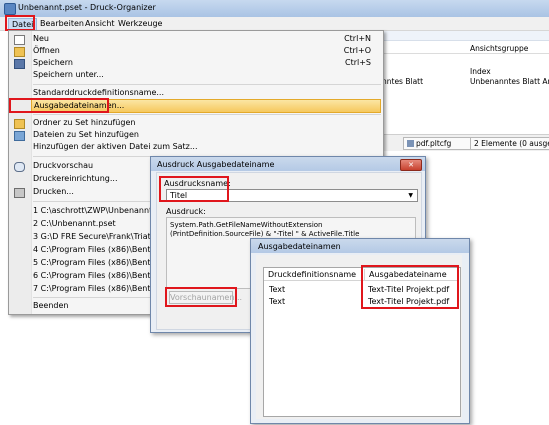 Image resolution: width=549 pixels, height=425 pixels. What do you see at coordinates (410, 195) in the screenshot?
I see `chevron-down-icon: ▼` at bounding box center [410, 195].